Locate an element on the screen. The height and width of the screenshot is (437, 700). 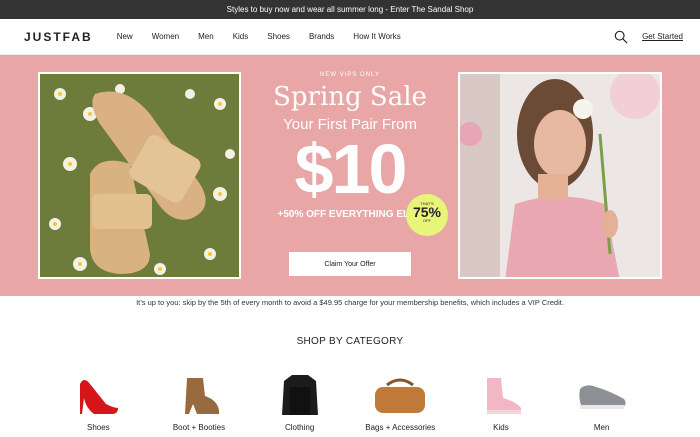
category-bags-accessories: Bags + Accessories is located at coordinates (400, 402).